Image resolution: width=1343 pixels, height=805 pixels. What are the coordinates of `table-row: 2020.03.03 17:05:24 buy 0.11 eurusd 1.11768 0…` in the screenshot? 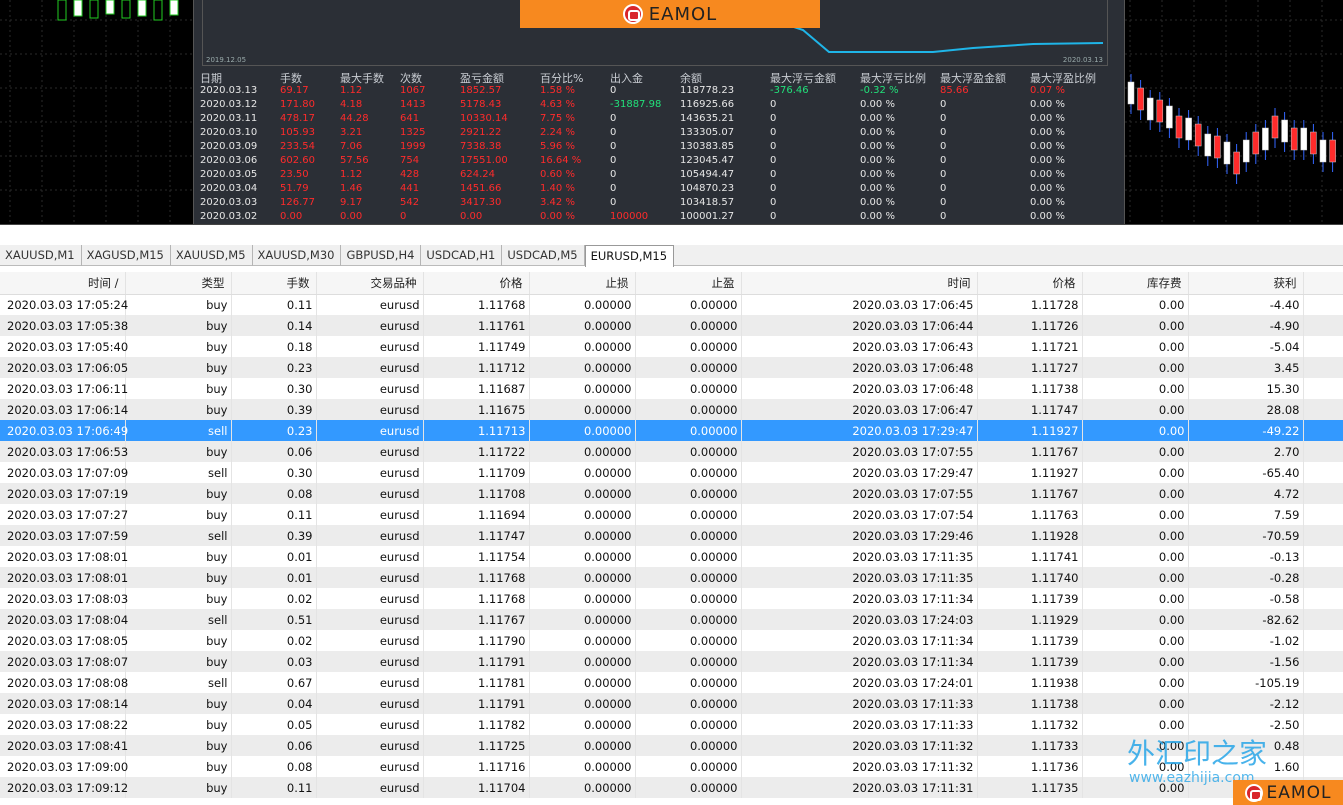 It's located at (671, 304).